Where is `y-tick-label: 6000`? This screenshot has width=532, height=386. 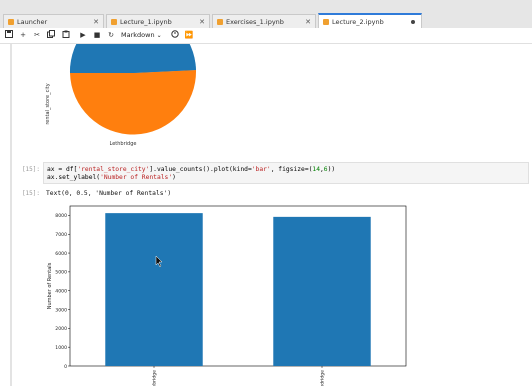
y-tick-label: 6000 is located at coordinates (61, 254).